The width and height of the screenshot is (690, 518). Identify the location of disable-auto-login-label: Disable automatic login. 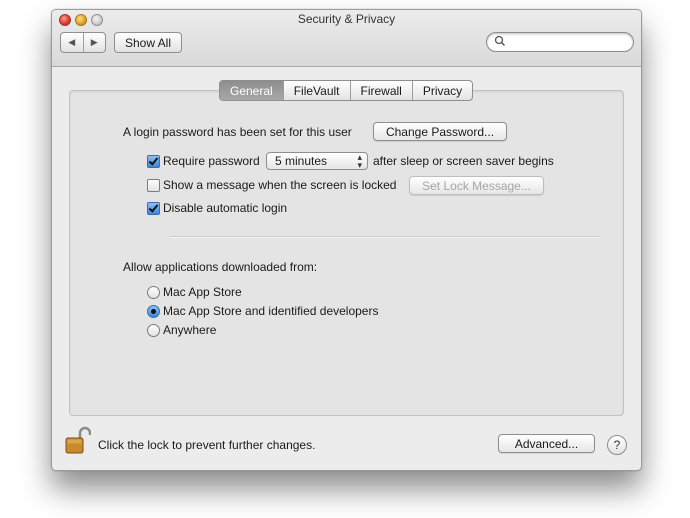
(225, 208).